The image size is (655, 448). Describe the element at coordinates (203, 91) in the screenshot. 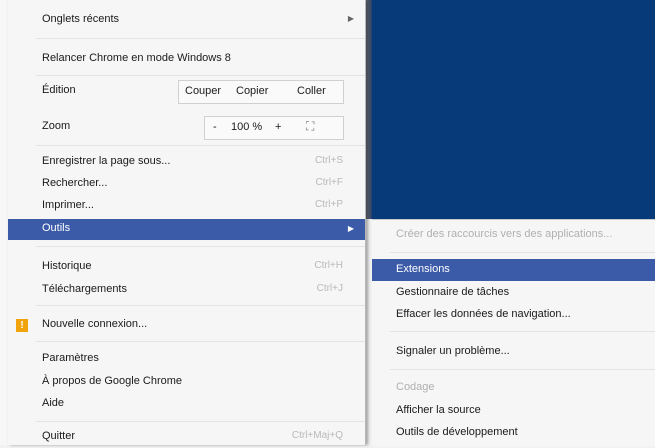

I see `cut-button: Couper` at that location.